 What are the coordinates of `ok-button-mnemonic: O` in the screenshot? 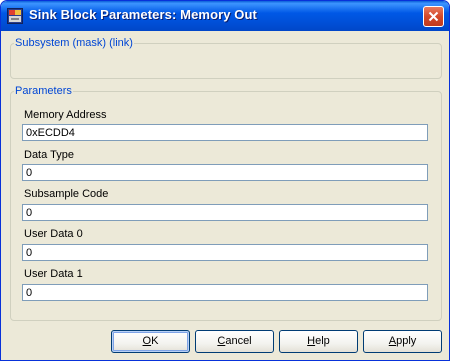 It's located at (147, 341).